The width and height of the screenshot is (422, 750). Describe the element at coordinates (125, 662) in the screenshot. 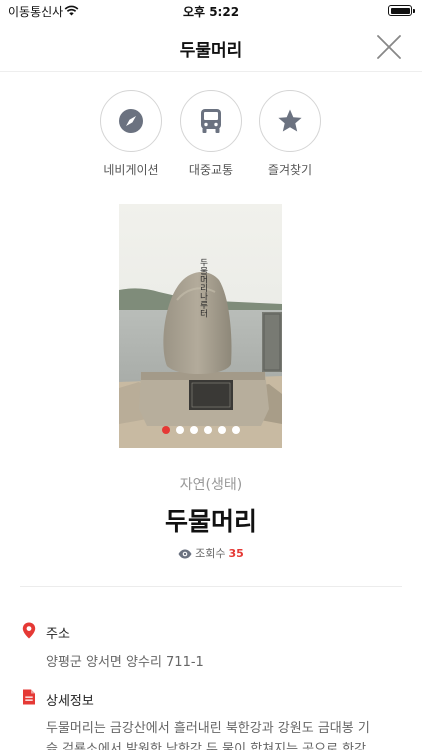

I see `address-value: 양평군 양서면 양수리 711-1` at that location.